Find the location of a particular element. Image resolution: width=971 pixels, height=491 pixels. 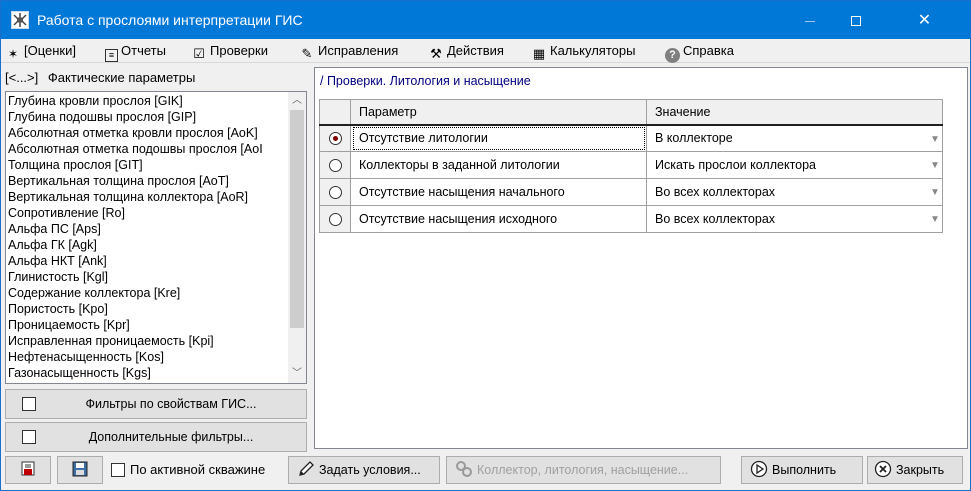

parameter-item: Глубина подошвы прослоя [GIP] is located at coordinates (147, 117).